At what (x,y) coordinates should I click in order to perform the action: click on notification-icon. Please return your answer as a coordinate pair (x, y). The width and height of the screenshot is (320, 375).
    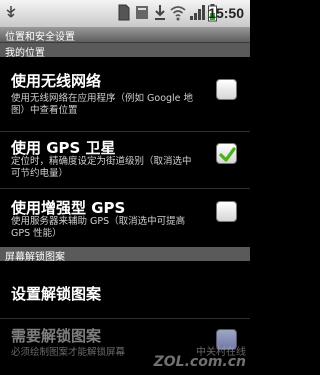
    Looking at the image, I should click on (142, 12).